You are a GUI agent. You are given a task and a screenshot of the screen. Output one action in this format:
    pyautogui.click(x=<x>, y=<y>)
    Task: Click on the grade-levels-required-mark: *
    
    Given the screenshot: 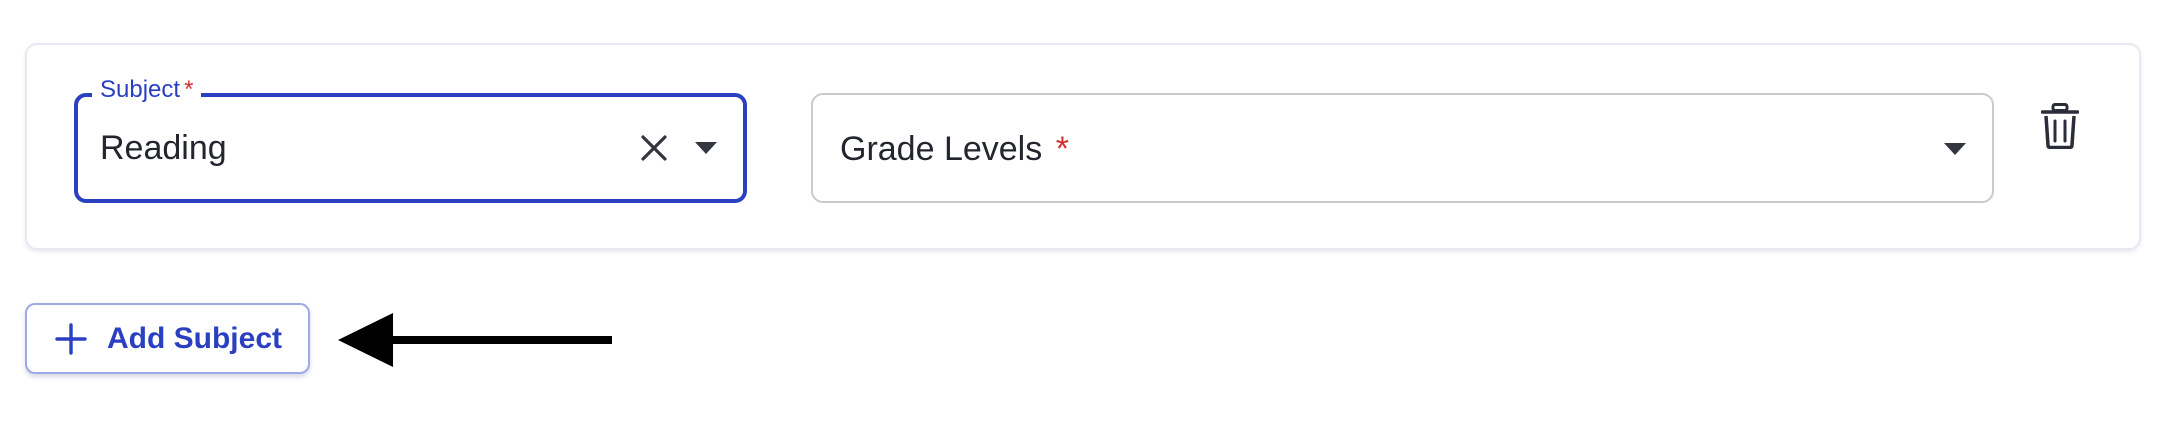 What is the action you would take?
    pyautogui.click(x=1062, y=149)
    